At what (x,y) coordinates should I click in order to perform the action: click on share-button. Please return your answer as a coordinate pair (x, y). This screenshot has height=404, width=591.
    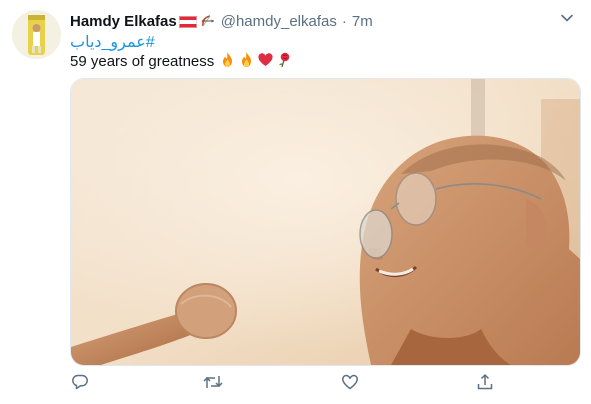
    Looking at the image, I should click on (485, 384).